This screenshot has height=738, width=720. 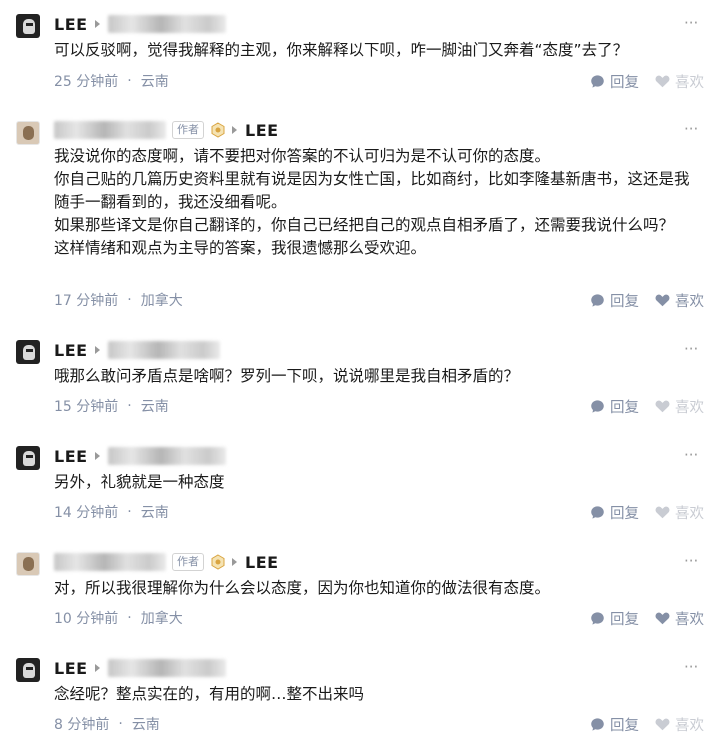 I want to click on comment-time: 17 分钟前, so click(x=86, y=301).